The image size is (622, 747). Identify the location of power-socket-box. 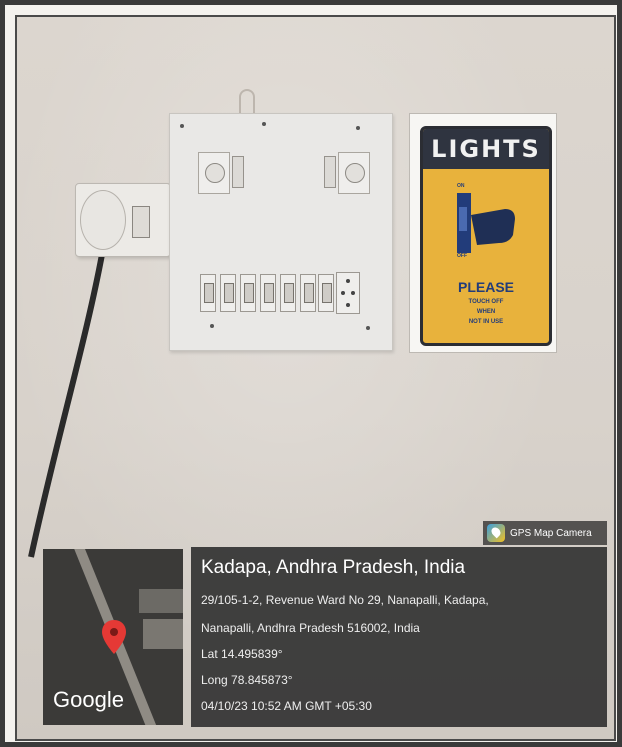
(123, 220).